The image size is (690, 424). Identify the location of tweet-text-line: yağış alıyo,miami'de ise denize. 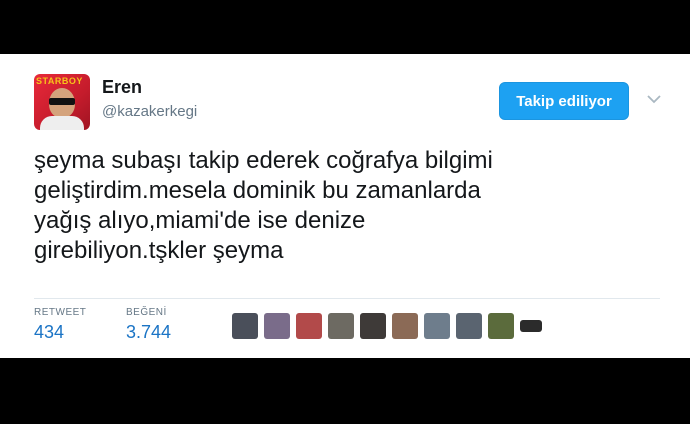
(200, 220).